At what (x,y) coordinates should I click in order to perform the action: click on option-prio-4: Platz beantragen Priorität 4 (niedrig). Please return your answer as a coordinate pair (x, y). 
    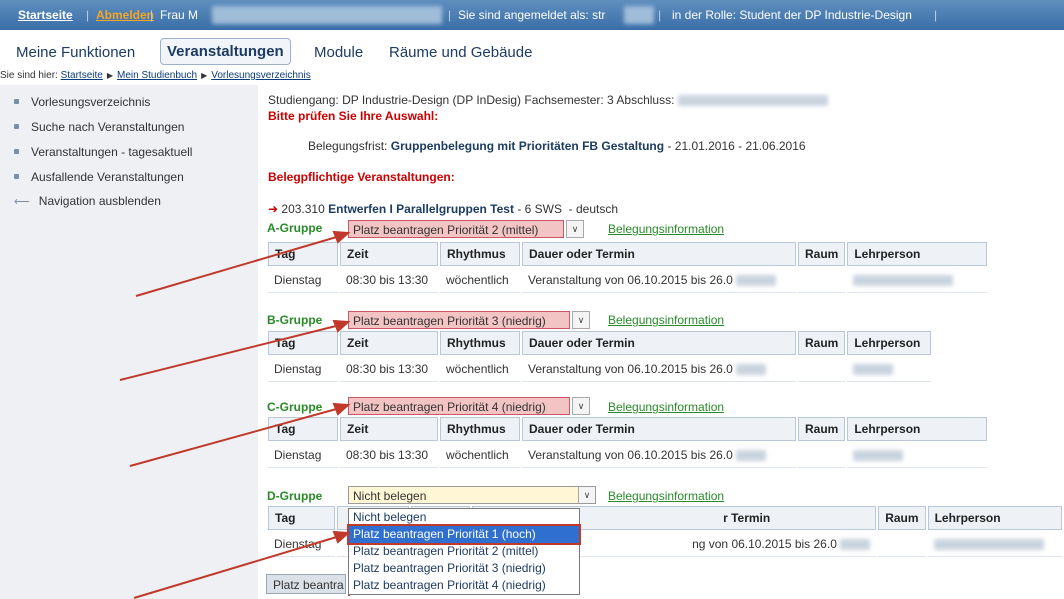
    Looking at the image, I should click on (464, 585).